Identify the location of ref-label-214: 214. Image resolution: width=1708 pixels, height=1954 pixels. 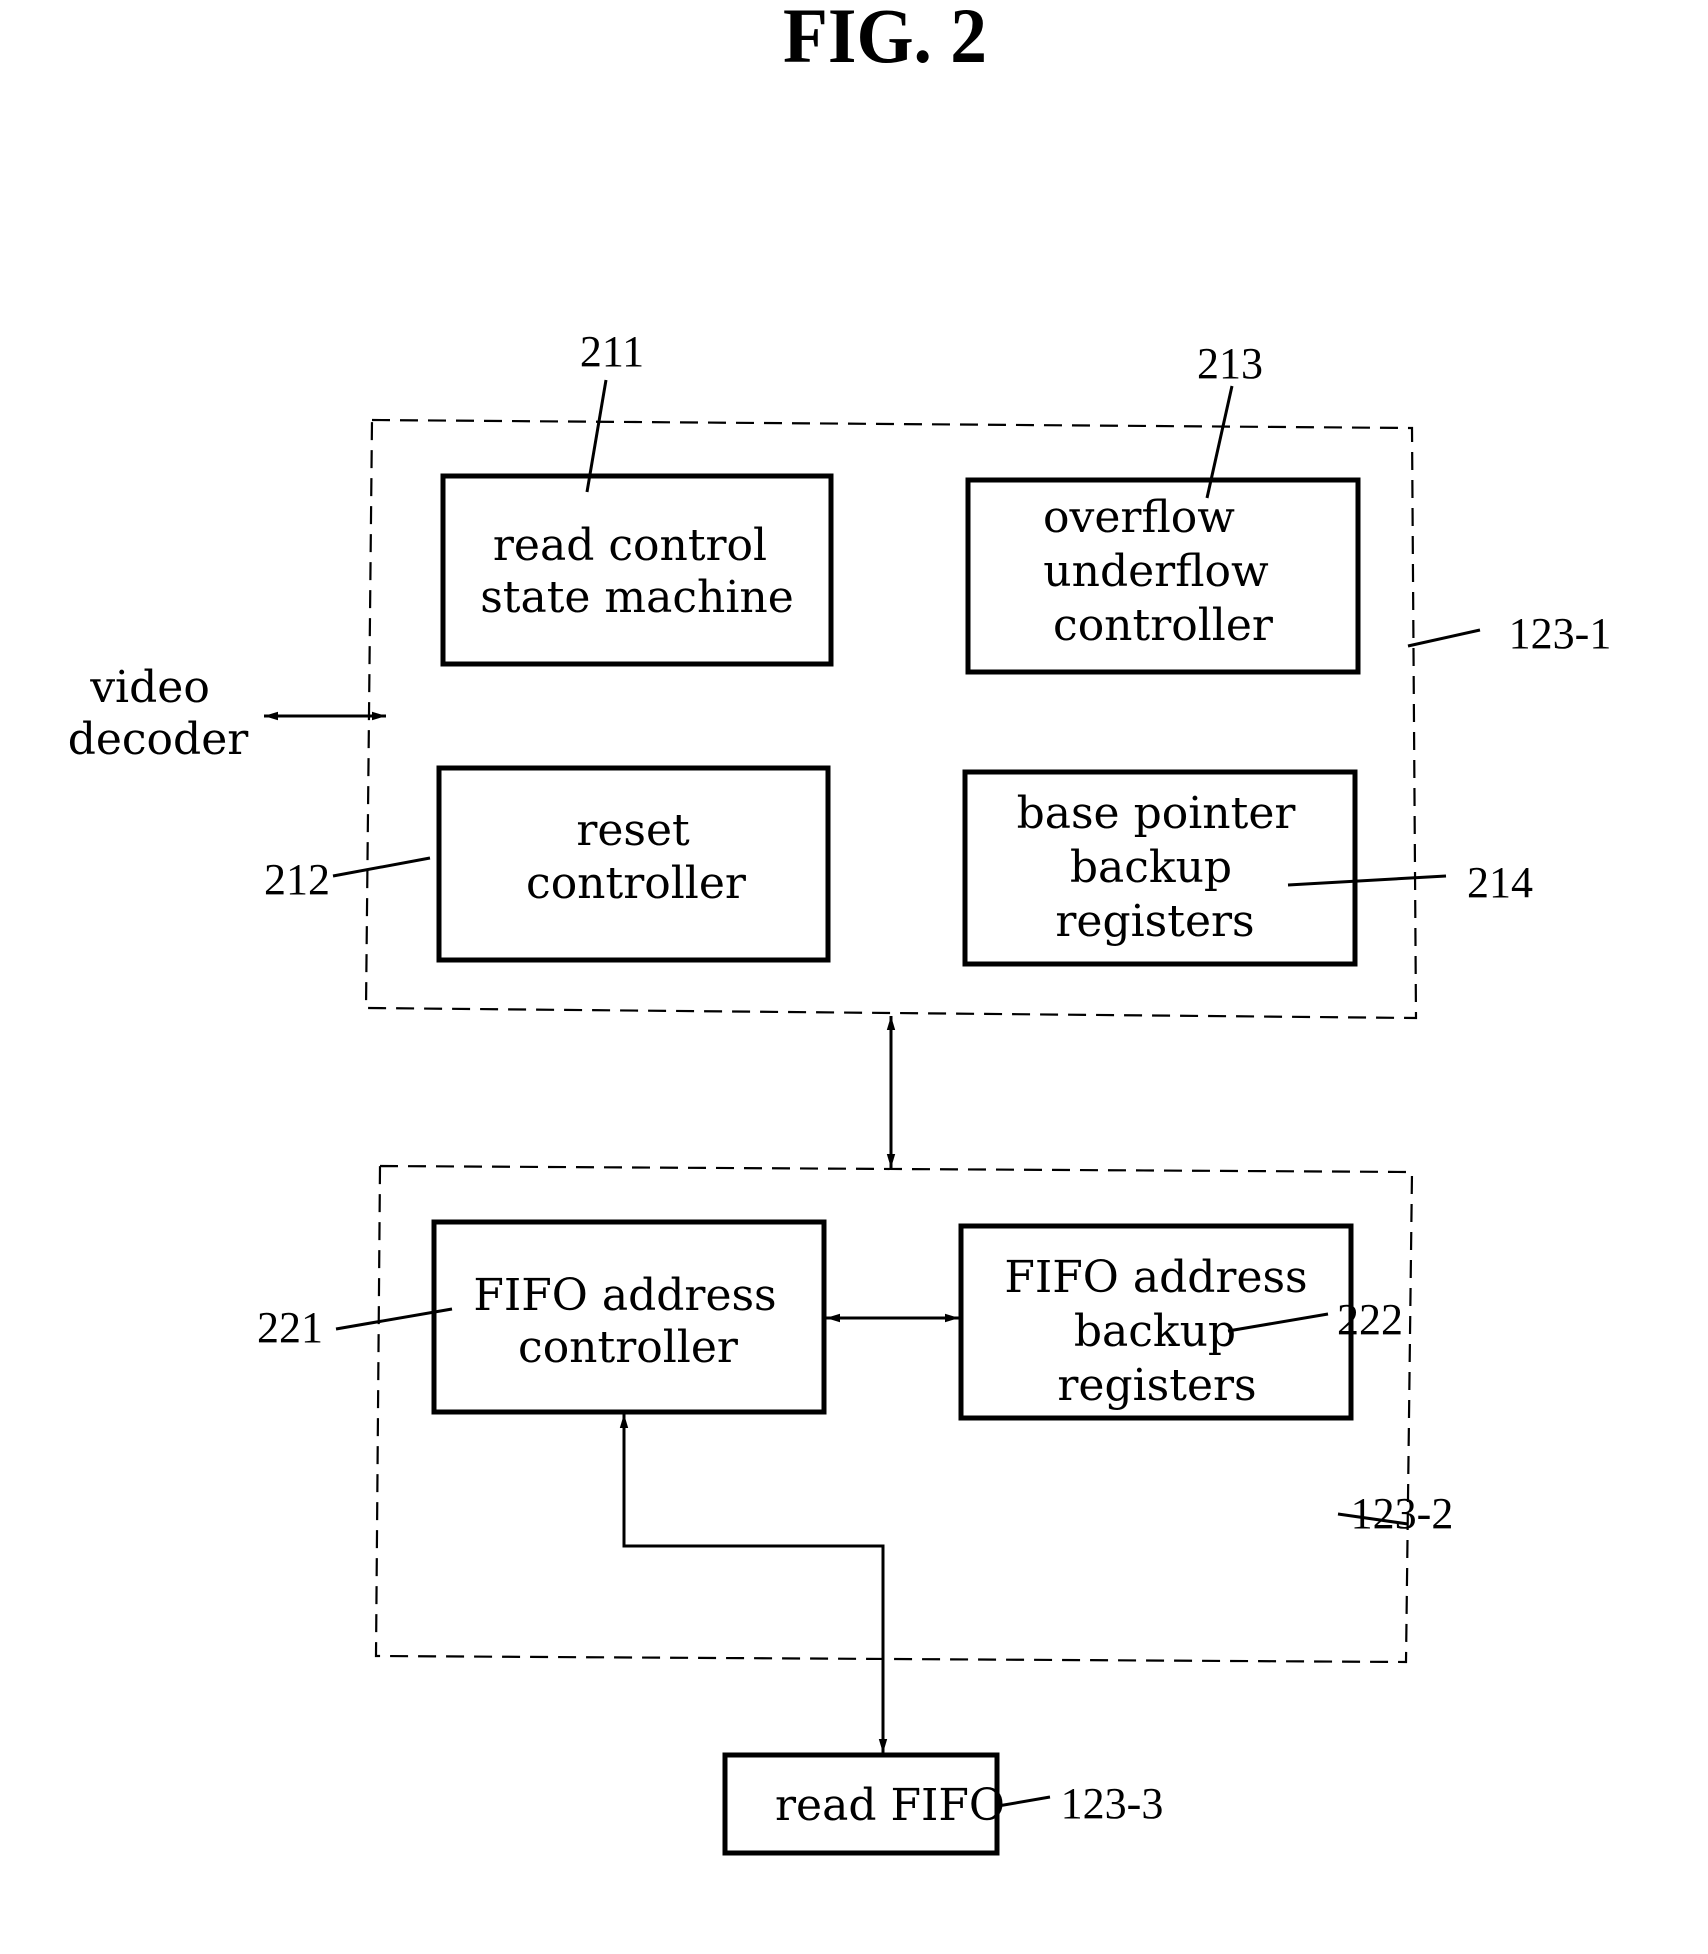
(1500, 882).